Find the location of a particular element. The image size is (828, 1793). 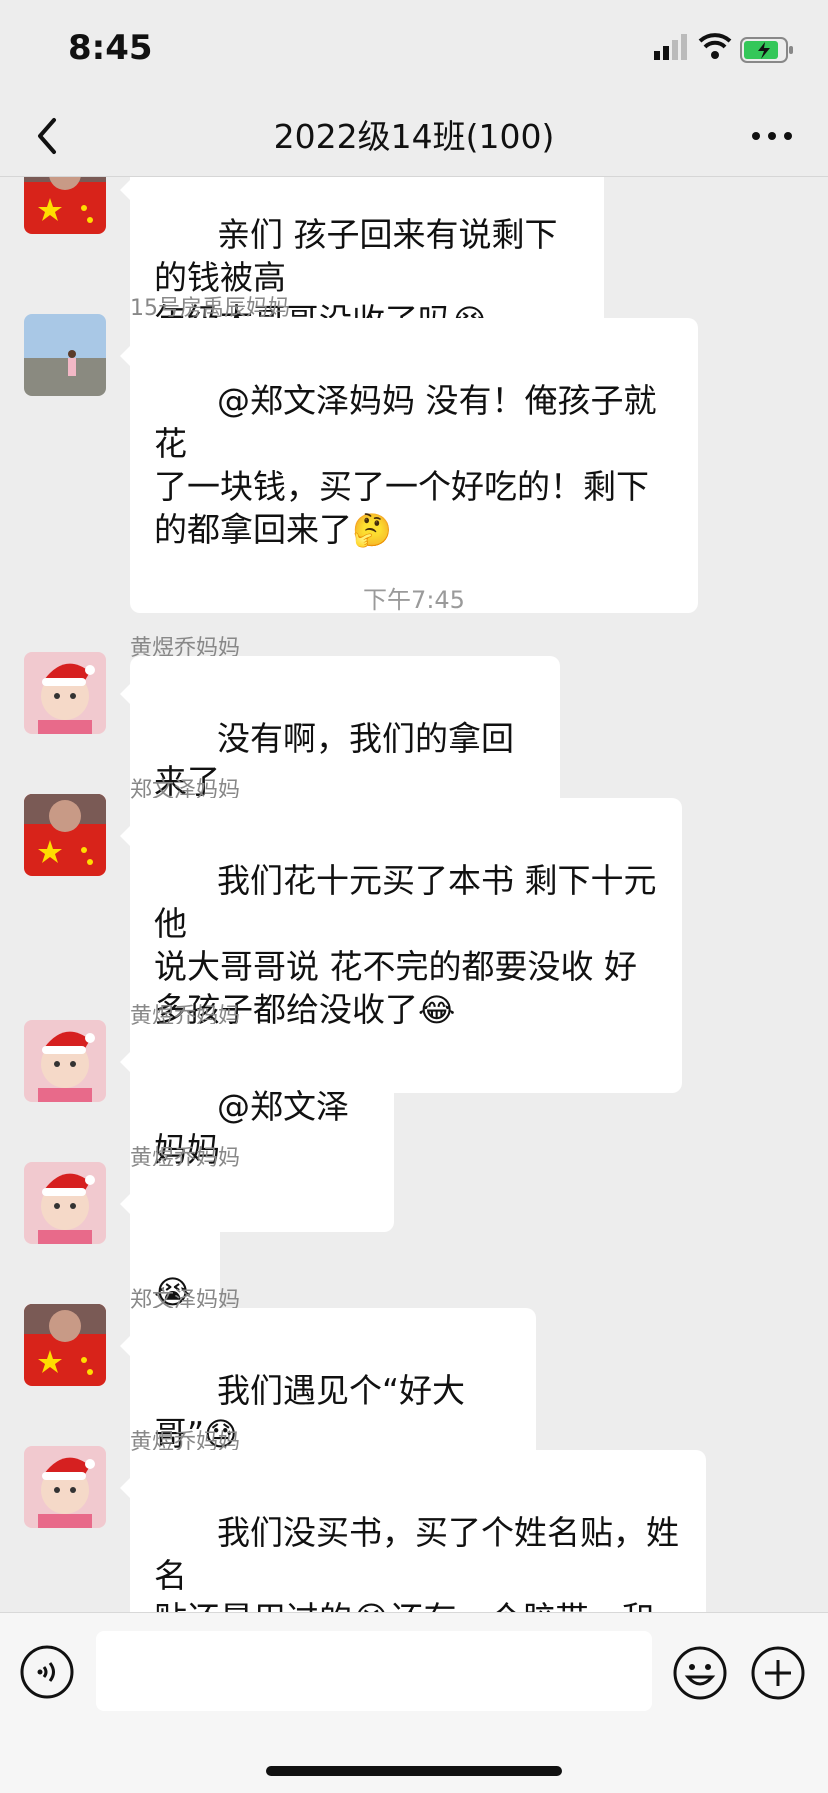

home-indicator is located at coordinates (414, 1771).